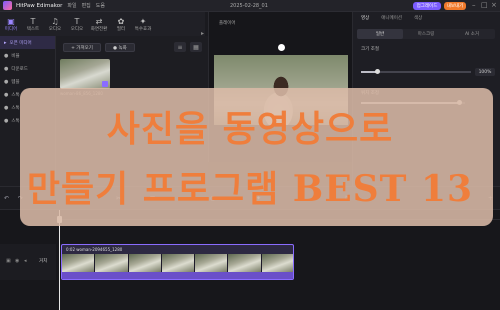 This screenshot has width=500, height=310. I want to click on lock-icon: ▣, so click(8, 261).